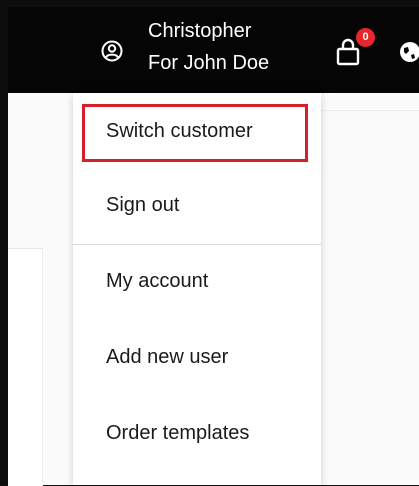 The width and height of the screenshot is (419, 486). I want to click on order-templates-menu-item: Order templates, so click(197, 434).